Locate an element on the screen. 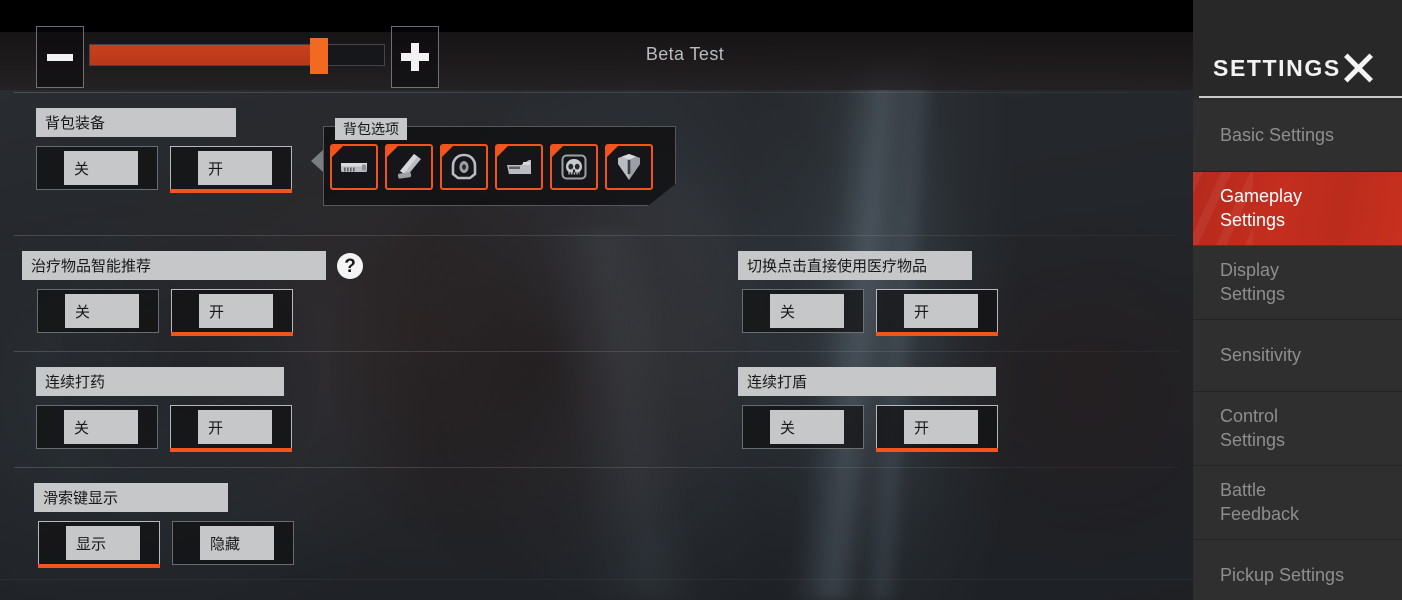  backpack-options-list is located at coordinates (491, 167).